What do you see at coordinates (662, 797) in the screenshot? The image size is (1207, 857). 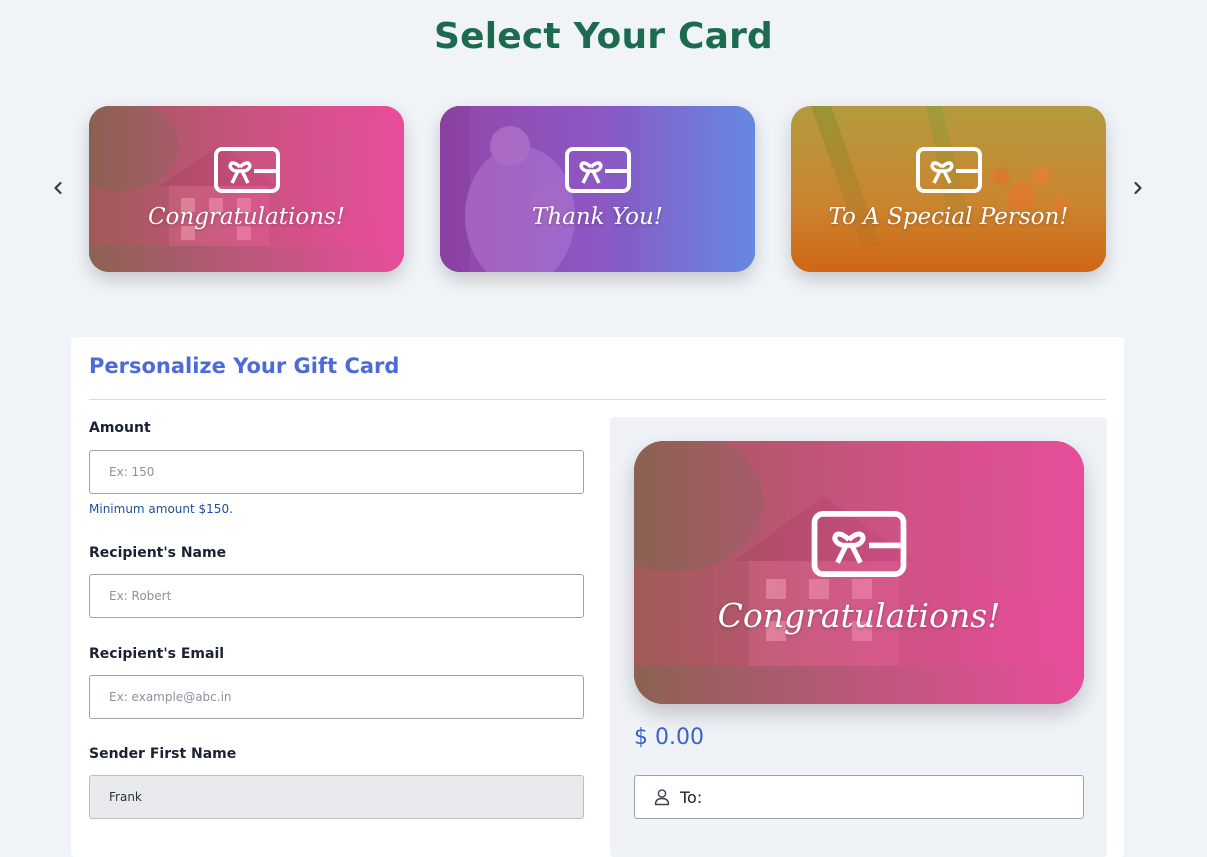 I see `user-icon` at bounding box center [662, 797].